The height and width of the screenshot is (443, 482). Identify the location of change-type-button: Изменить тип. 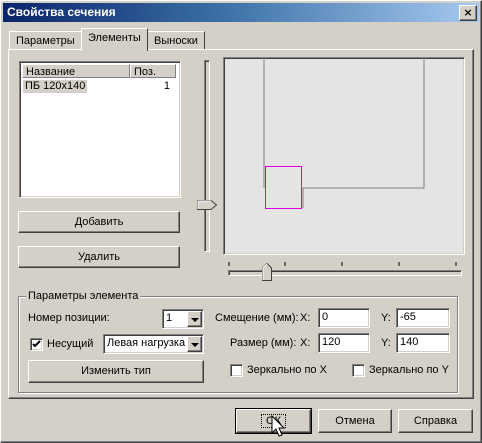
(116, 371).